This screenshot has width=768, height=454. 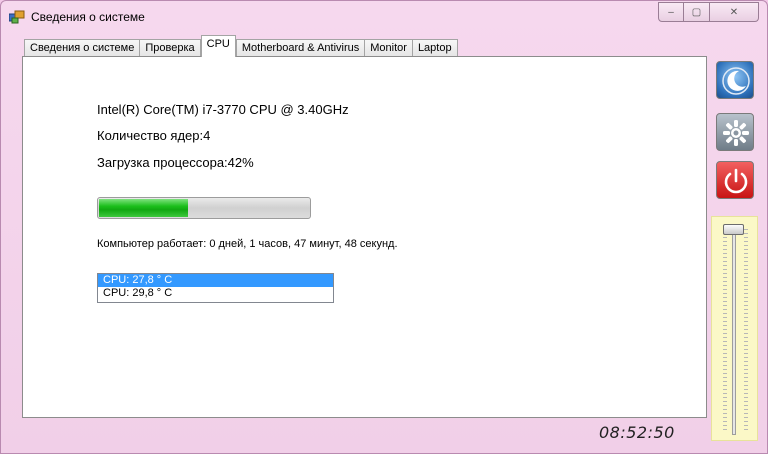 I want to click on title-bar: Сведения о системе – ▢ ✕, so click(x=384, y=16).